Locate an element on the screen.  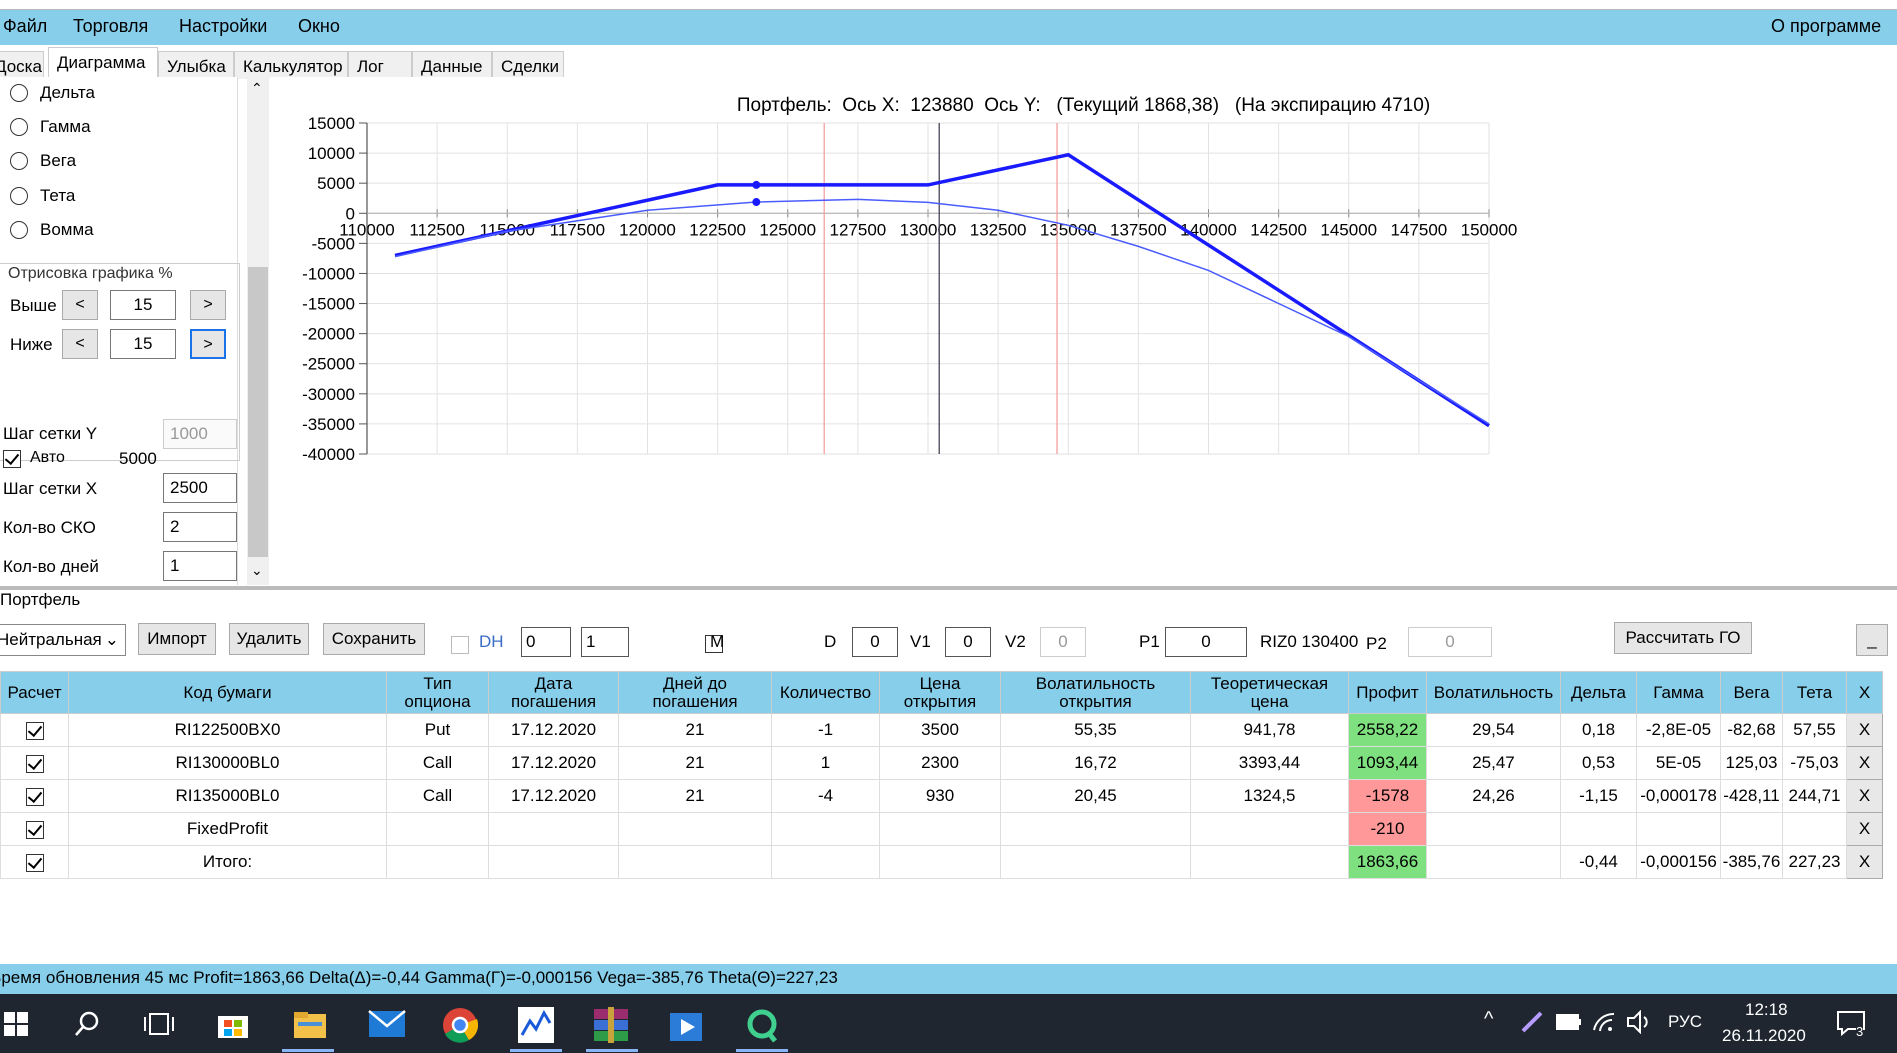
col-delta: Дельта is located at coordinates (1598, 692).